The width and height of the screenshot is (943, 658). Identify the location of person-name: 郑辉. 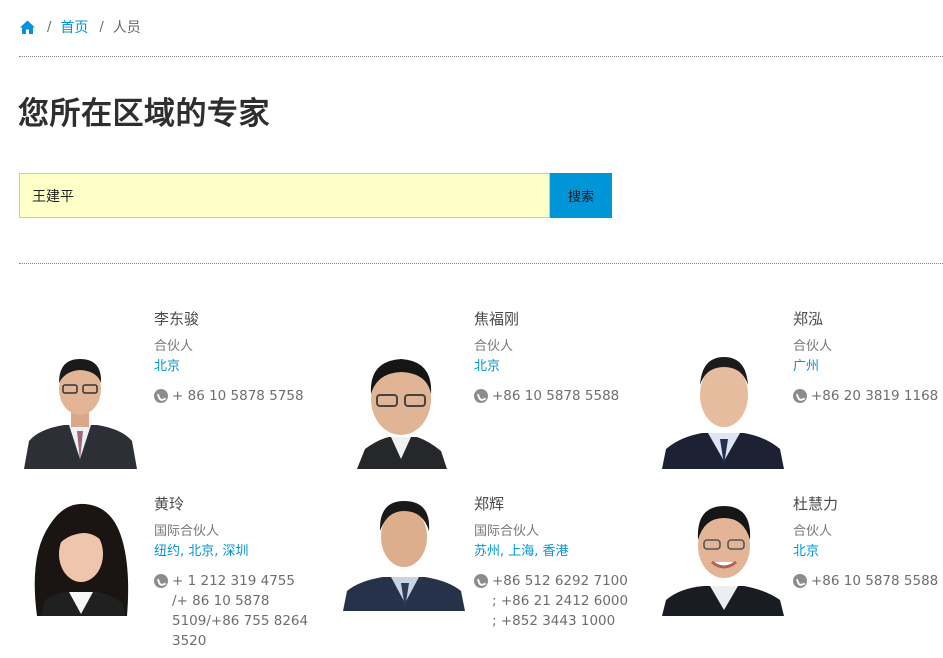
(554, 504).